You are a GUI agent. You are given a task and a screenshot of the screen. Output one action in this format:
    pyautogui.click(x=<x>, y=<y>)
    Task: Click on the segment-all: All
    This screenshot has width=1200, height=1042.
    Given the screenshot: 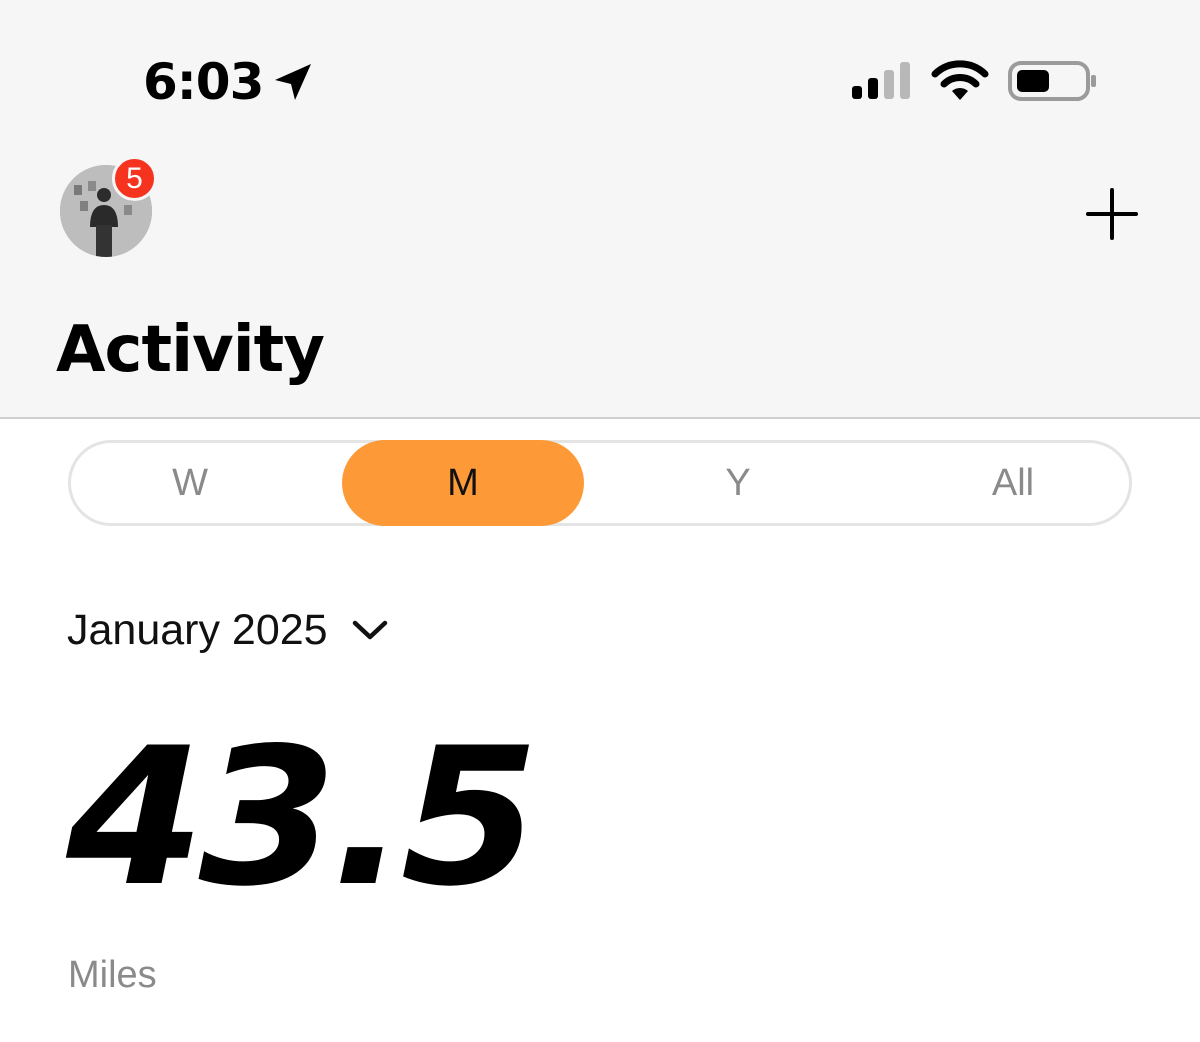 What is the action you would take?
    pyautogui.click(x=1013, y=483)
    